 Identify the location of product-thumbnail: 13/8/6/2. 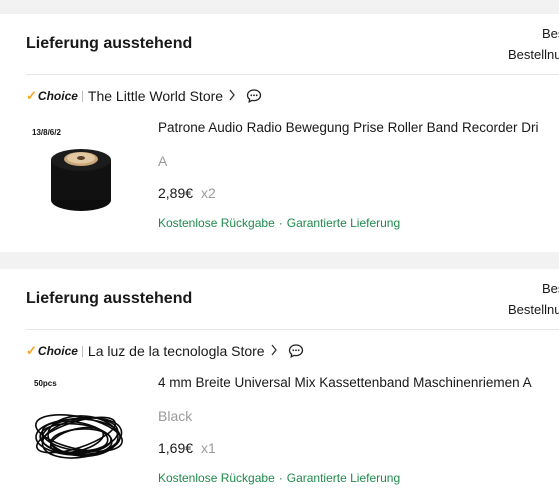
(81, 172).